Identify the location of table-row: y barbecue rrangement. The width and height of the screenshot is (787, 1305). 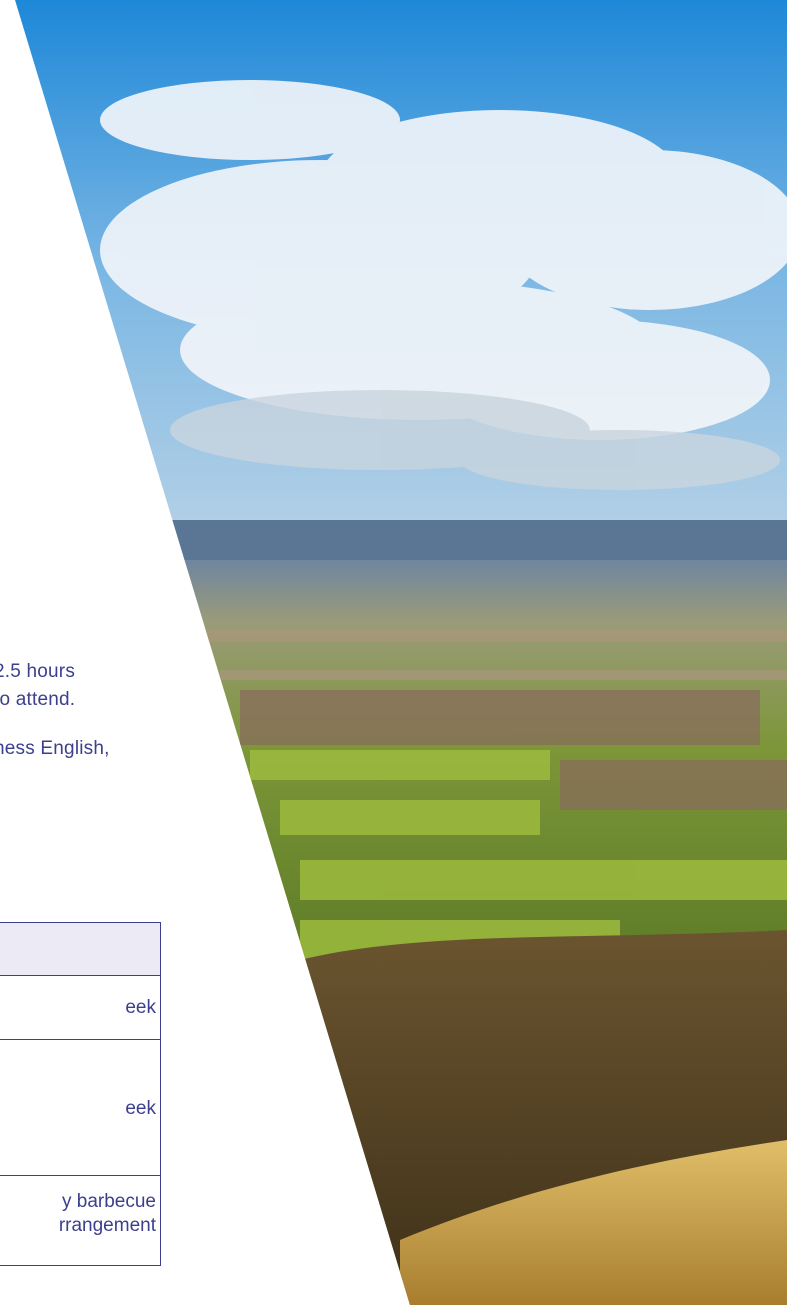
(80, 1220).